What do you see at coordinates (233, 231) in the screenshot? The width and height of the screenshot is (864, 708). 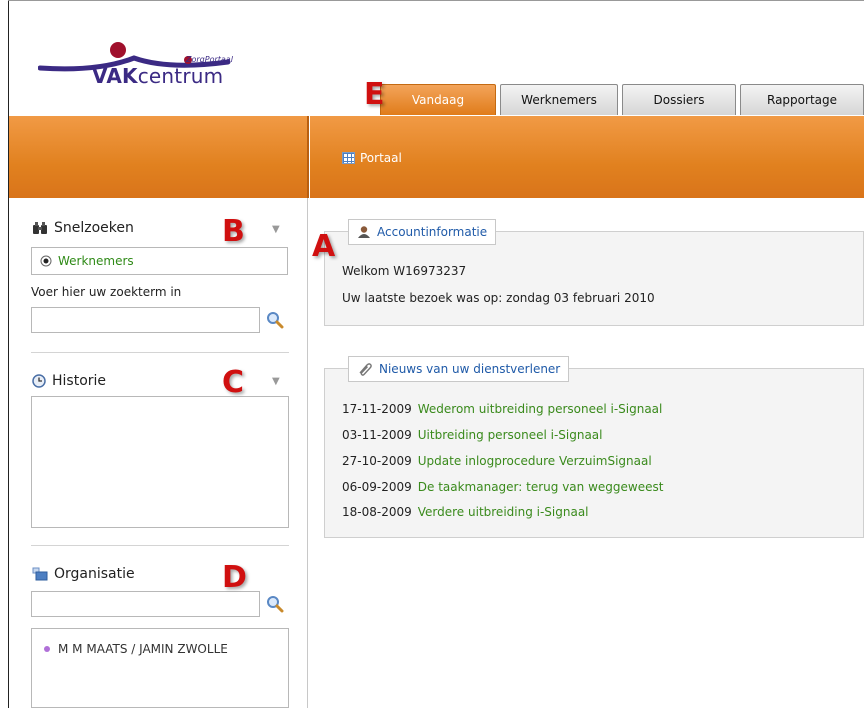 I see `annotation-letter-b: B` at bounding box center [233, 231].